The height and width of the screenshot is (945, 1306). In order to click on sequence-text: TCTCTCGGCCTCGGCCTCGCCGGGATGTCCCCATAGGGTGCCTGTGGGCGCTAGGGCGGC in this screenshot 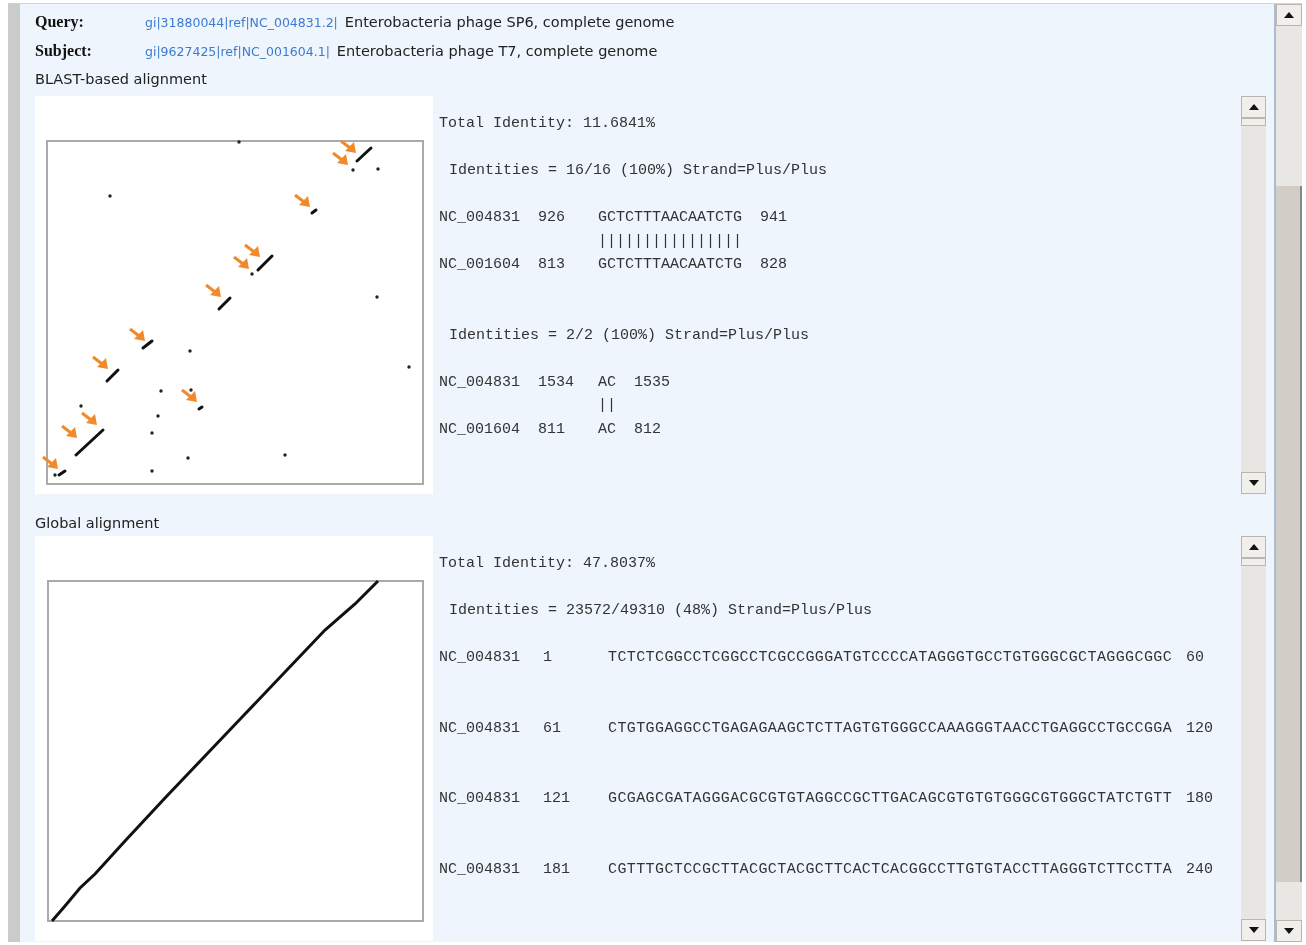, I will do `click(890, 658)`.